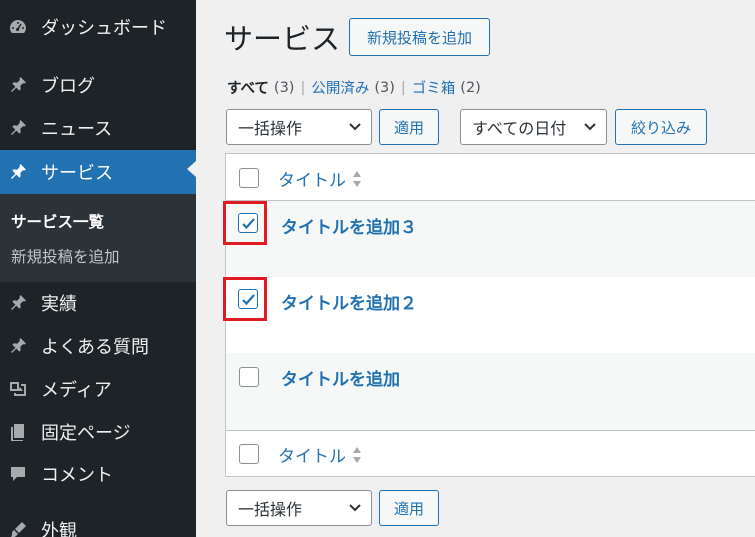  Describe the element at coordinates (340, 87) in the screenshot. I see `filter-published-link: 公開済み` at that location.